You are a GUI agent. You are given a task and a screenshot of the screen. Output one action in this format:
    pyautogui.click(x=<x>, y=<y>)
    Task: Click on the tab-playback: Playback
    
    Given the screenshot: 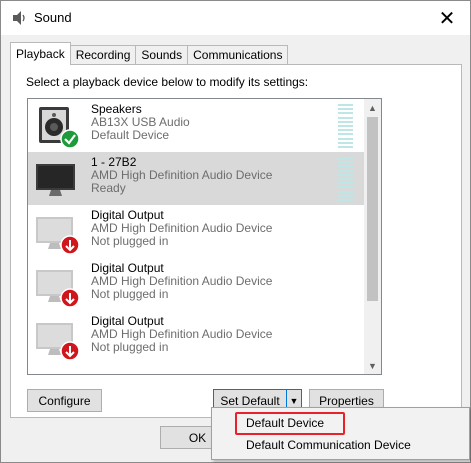 What is the action you would take?
    pyautogui.click(x=40, y=53)
    